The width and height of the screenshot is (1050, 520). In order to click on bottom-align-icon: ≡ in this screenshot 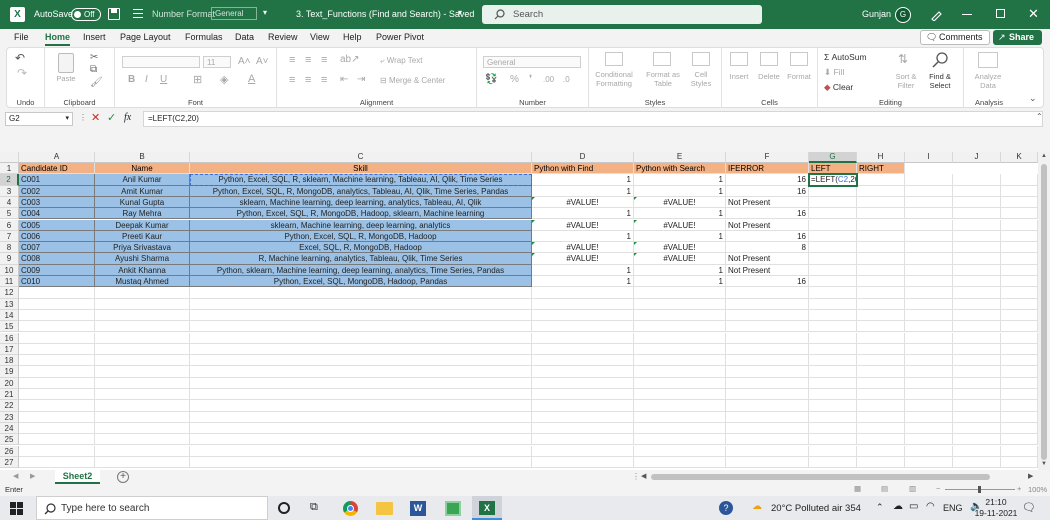, I will do `click(324, 60)`.